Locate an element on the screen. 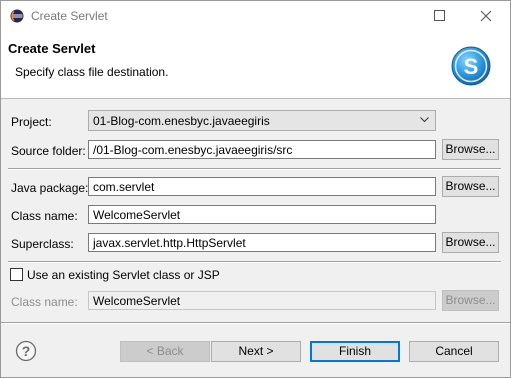 Image resolution: width=511 pixels, height=378 pixels. project-combo: 01-Blog-com.enesbyc.javaeegiris is located at coordinates (262, 120).